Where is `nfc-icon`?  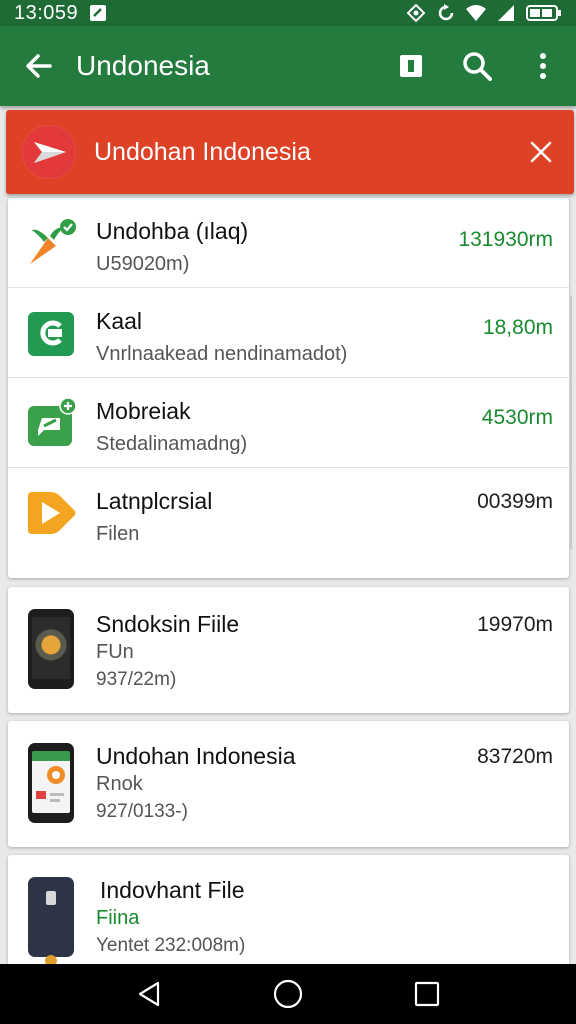 nfc-icon is located at coordinates (416, 13).